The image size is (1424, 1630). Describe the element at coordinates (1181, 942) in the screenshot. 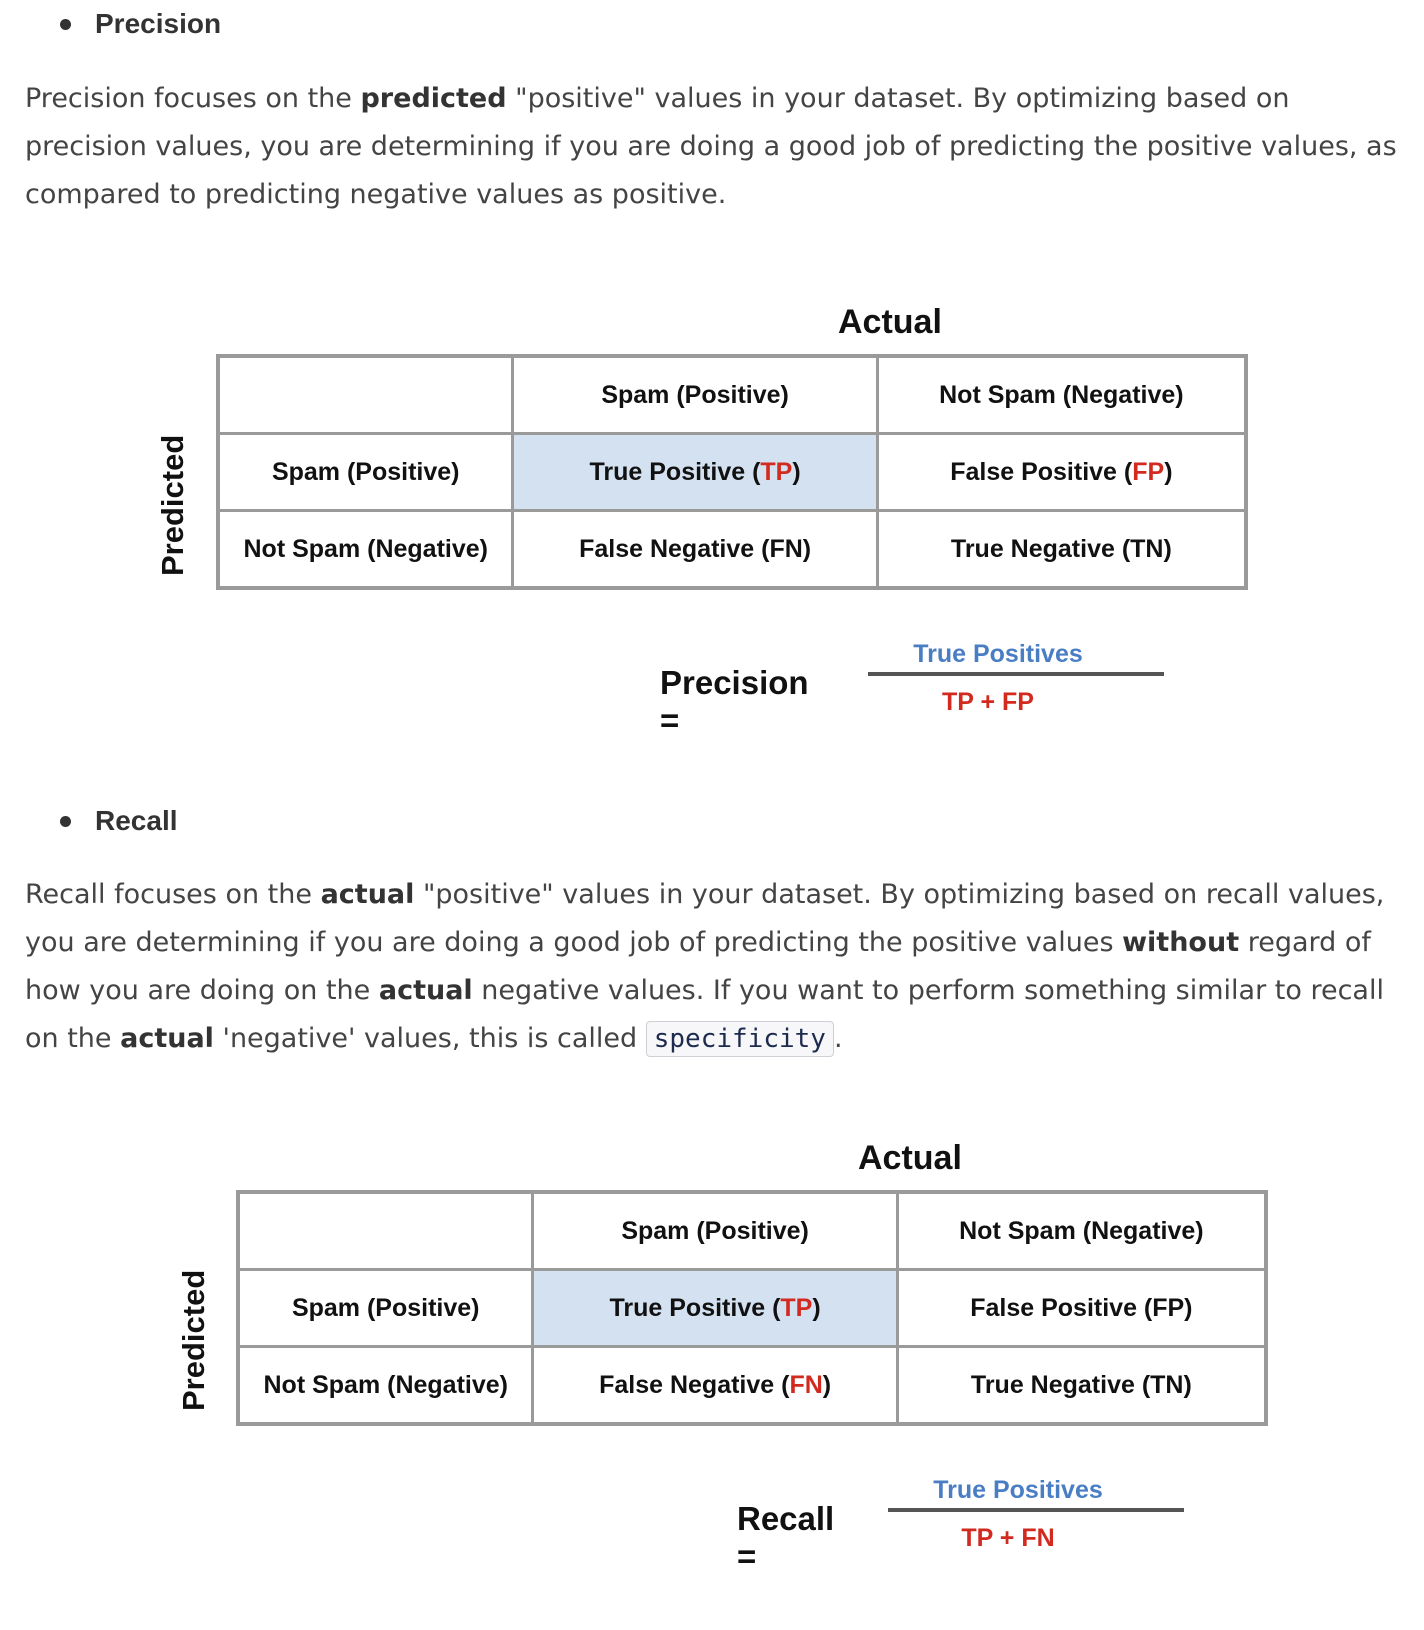

I see `bold-text: without` at that location.